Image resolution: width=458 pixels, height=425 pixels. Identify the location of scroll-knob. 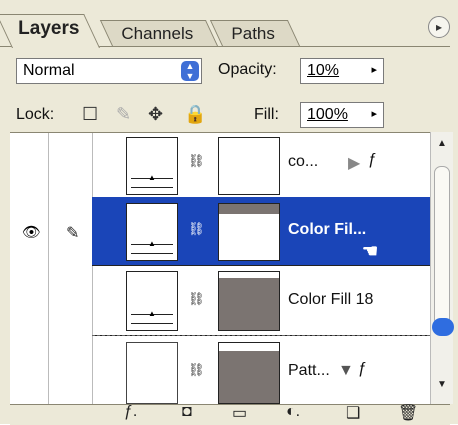
(443, 327).